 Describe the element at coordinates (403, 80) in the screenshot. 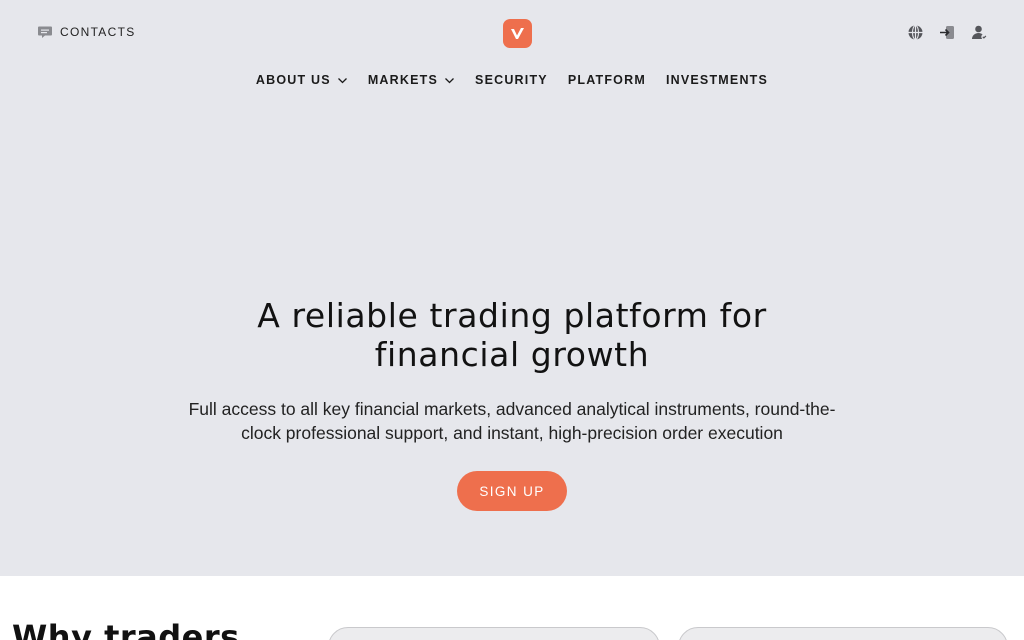

I see `nav-item-label: MARKETS` at that location.